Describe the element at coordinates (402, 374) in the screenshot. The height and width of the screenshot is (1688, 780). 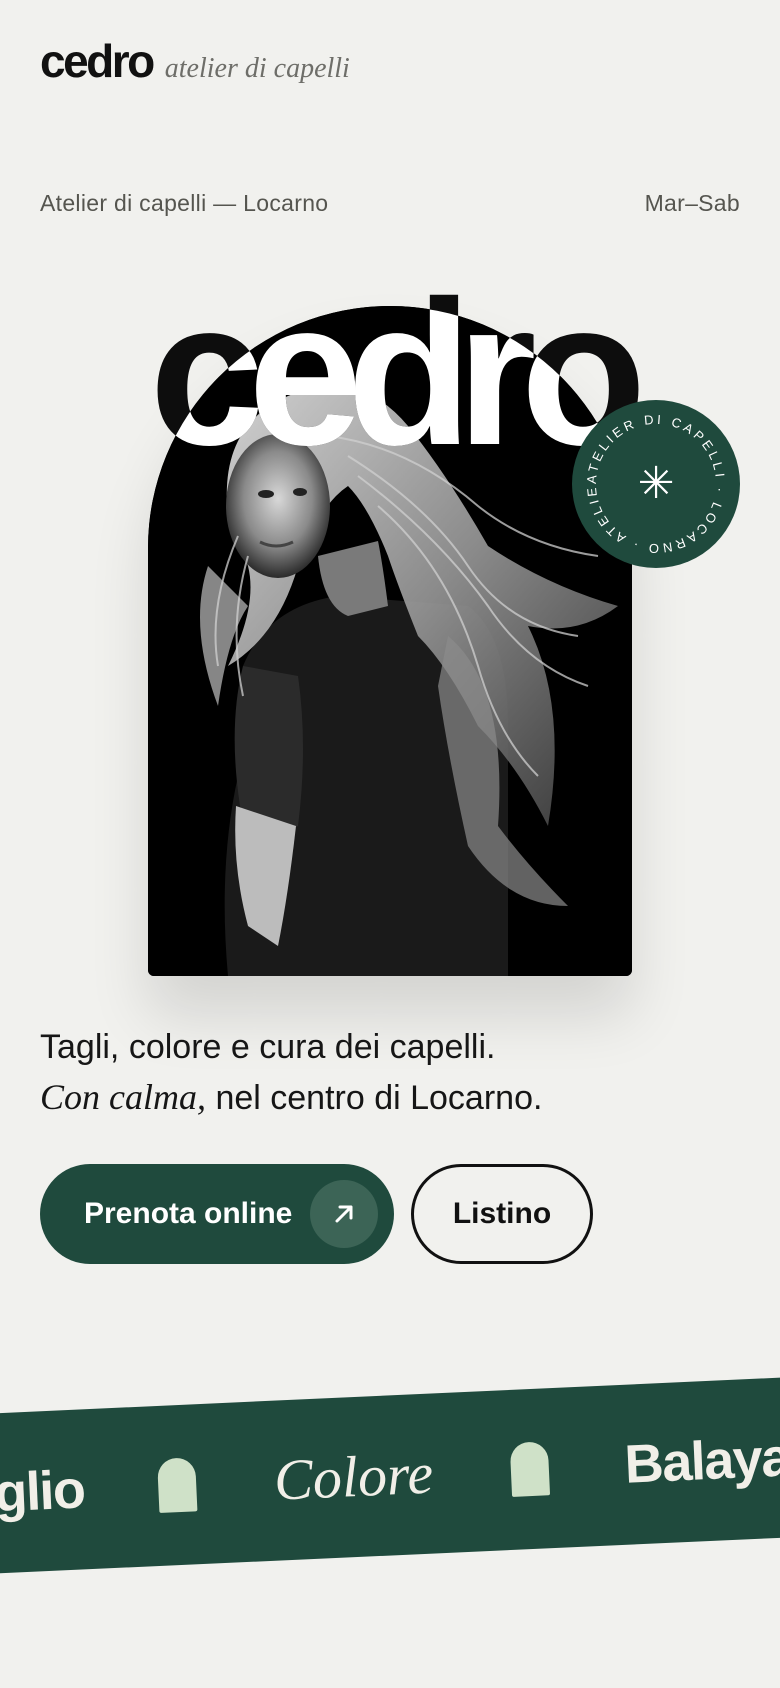
I see `hero-wordmark: cedro cedro` at that location.